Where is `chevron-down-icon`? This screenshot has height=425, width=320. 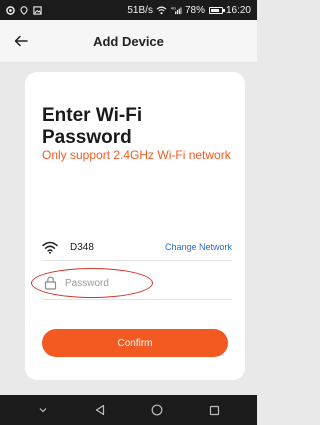
chevron-down-icon is located at coordinates (43, 410).